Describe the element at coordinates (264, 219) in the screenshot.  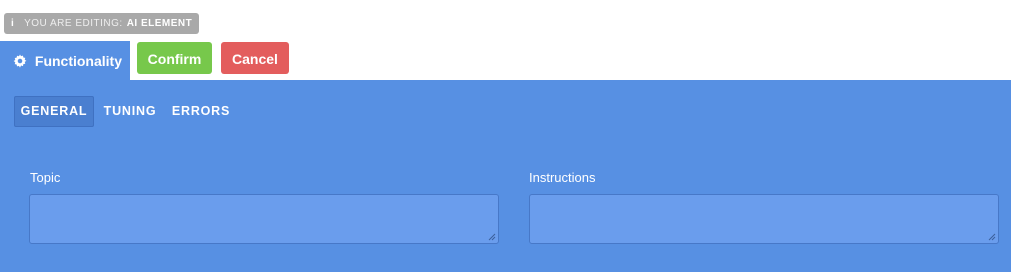
I see `topic-textarea` at that location.